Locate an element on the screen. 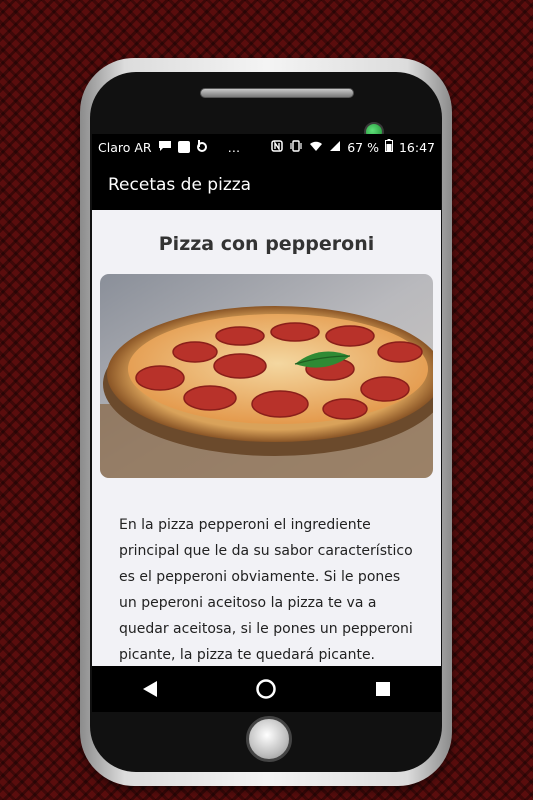 Image resolution: width=533 pixels, height=800 pixels. back-icon is located at coordinates (150, 689).